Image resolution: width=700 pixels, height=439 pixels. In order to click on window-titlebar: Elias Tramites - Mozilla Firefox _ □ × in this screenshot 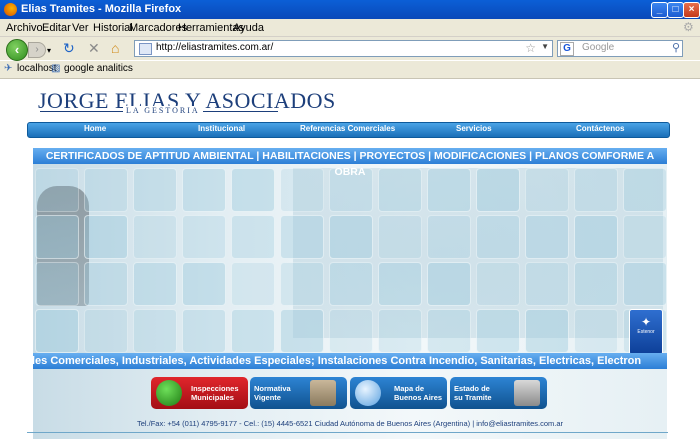, I will do `click(350, 9)`.